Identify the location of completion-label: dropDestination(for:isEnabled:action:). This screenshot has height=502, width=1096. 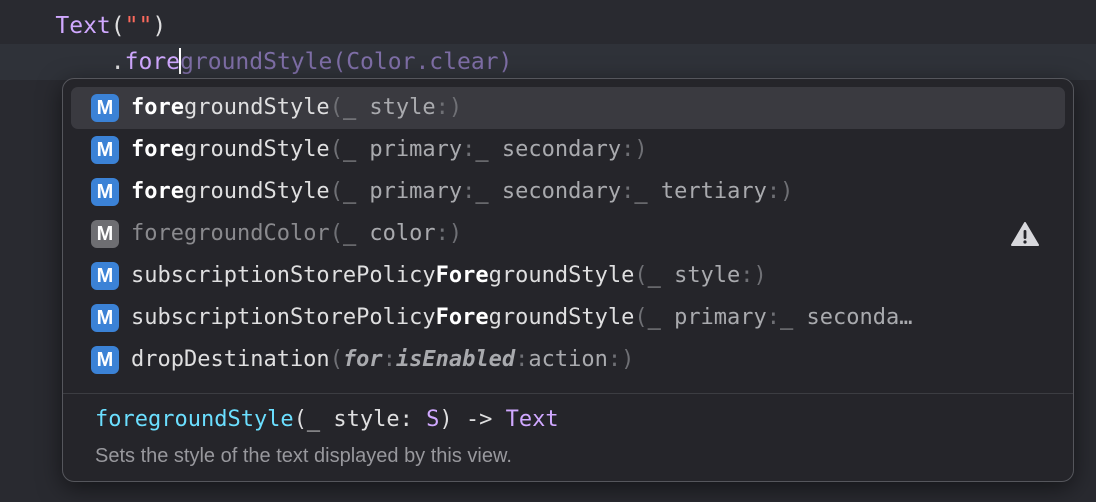
(383, 359).